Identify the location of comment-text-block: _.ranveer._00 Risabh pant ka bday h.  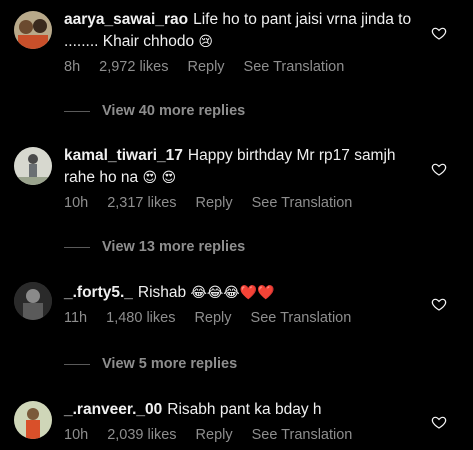
(241, 410).